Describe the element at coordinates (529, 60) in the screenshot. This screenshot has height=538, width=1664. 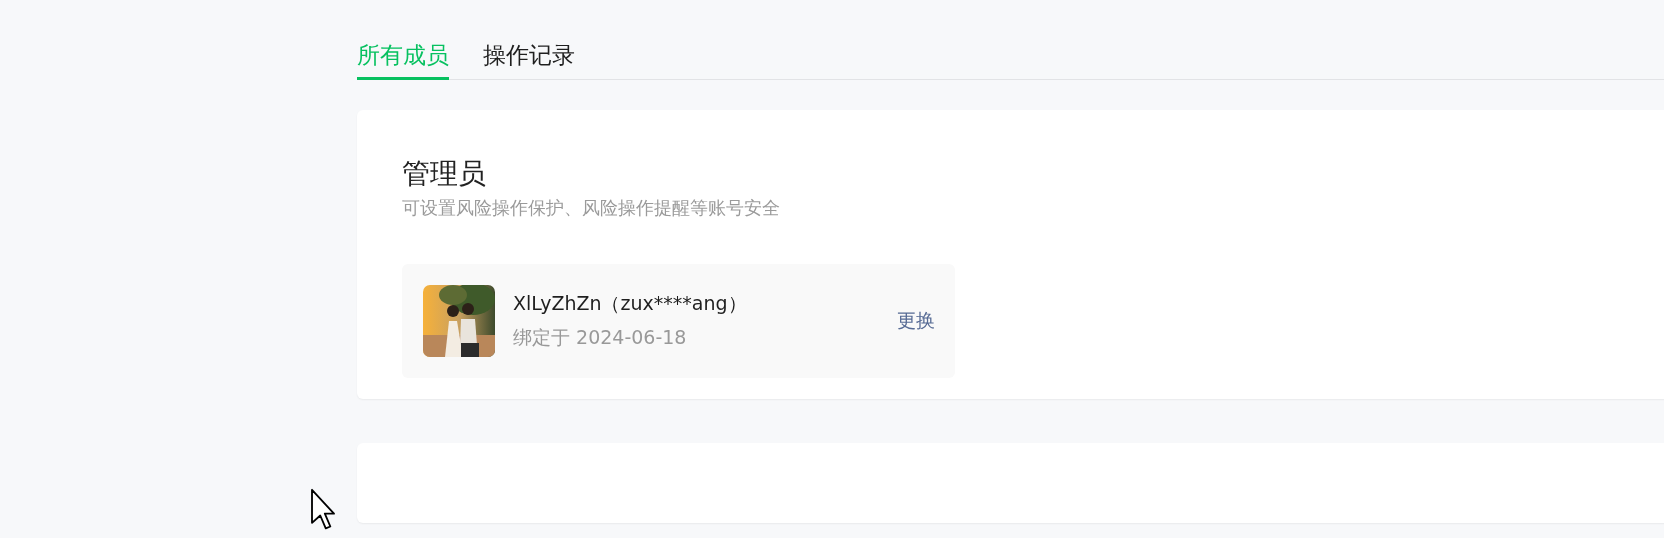
I see `tab: 操作记录` at that location.